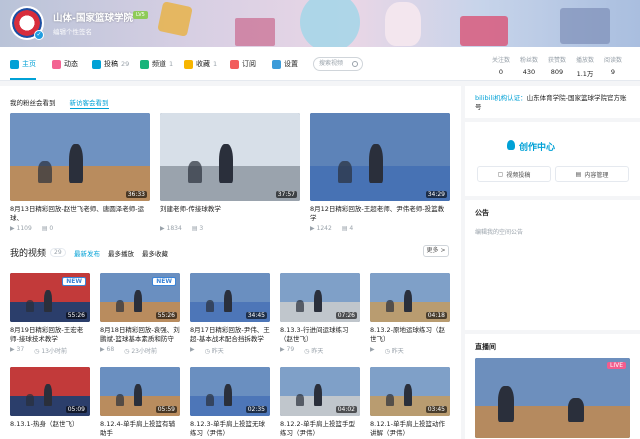 This screenshot has width=640, height=439. Describe the element at coordinates (501, 65) in the screenshot. I see `stat-0: 关注数 0` at that location.